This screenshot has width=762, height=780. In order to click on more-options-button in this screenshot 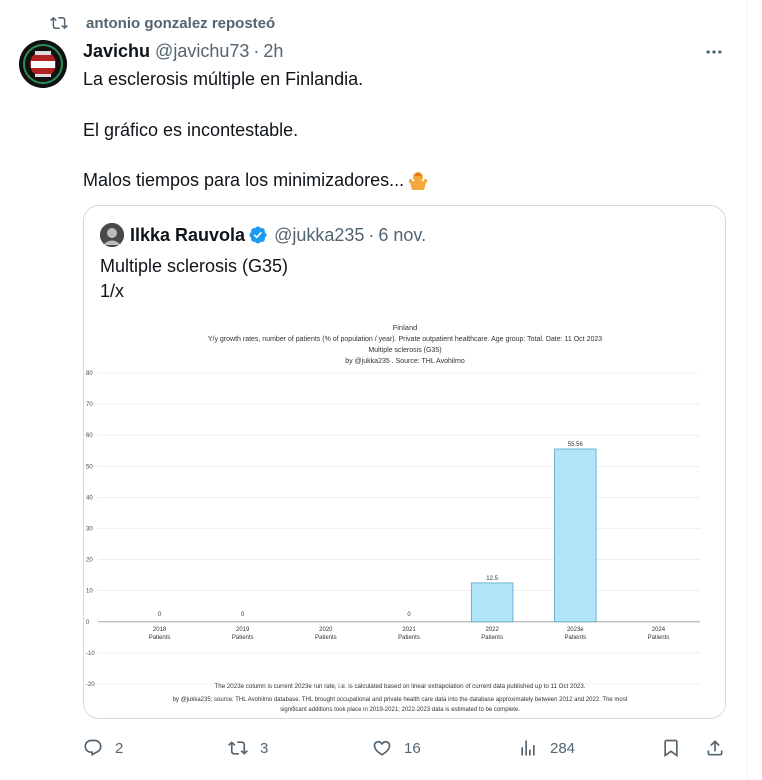, I will do `click(714, 52)`.